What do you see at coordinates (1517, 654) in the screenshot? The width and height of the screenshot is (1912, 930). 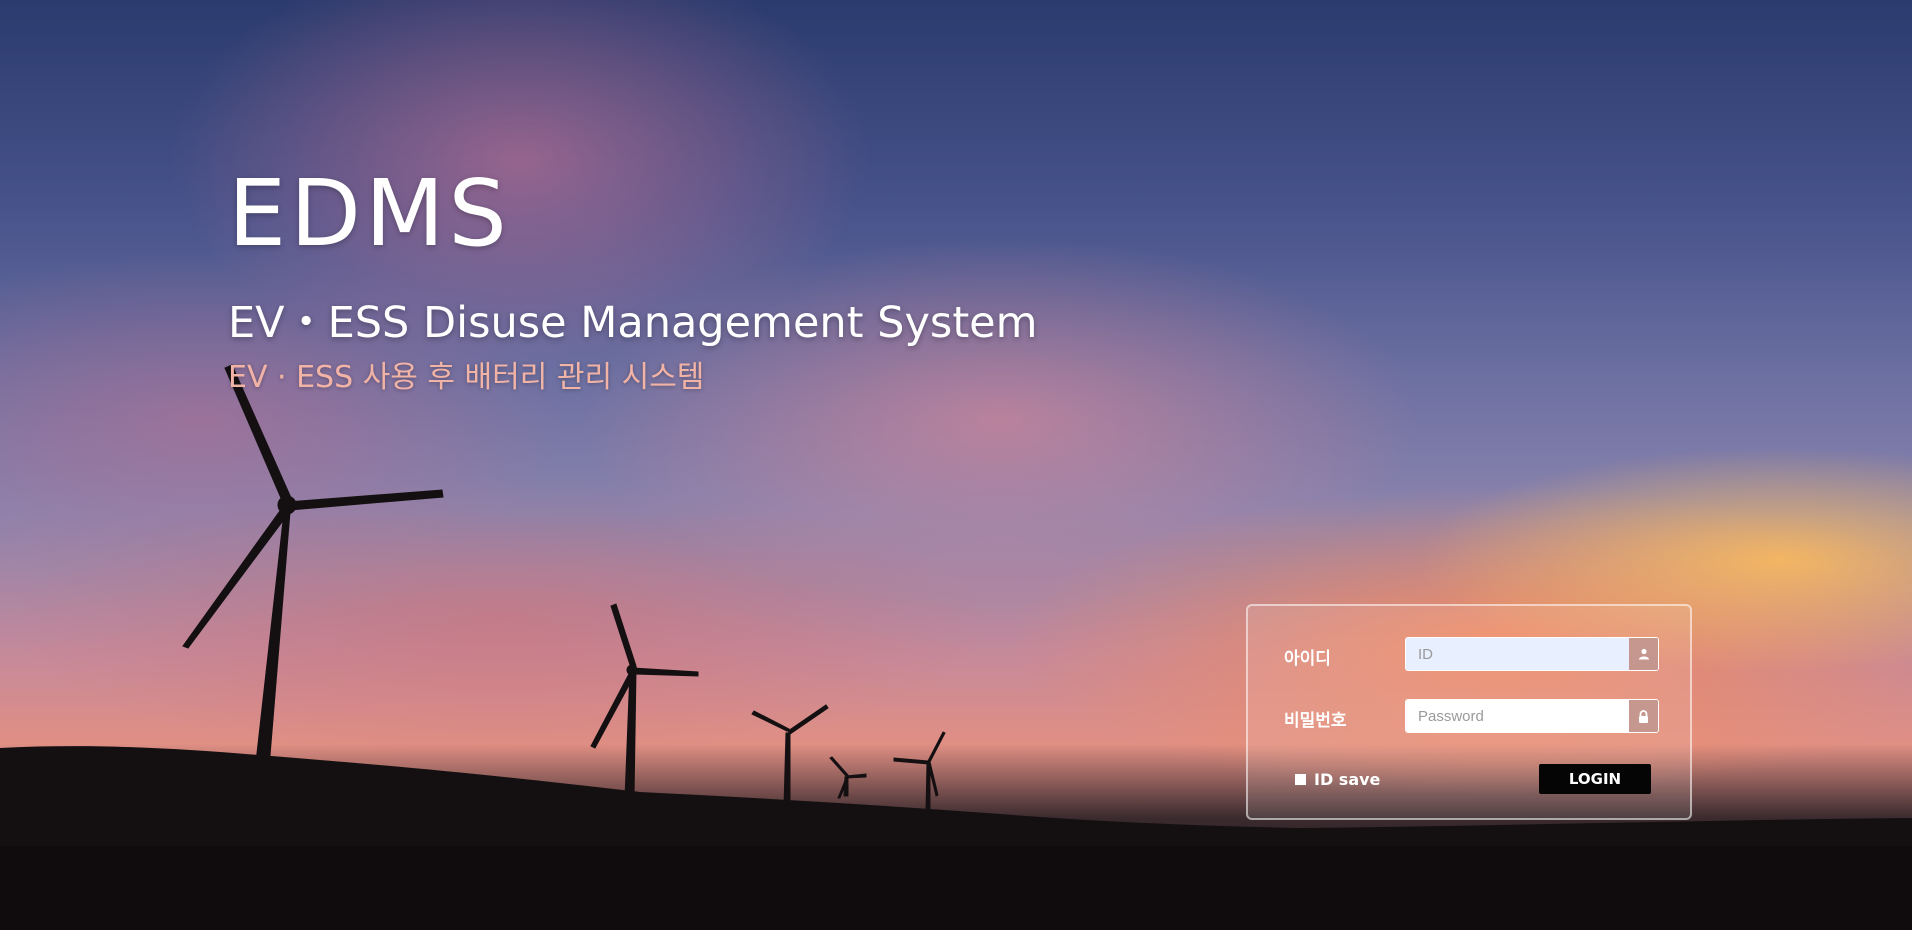 I see `id-input` at bounding box center [1517, 654].